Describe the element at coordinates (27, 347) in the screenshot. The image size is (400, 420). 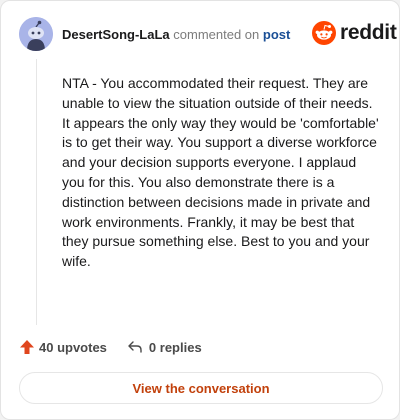
I see `upvote-arrow-icon` at that location.